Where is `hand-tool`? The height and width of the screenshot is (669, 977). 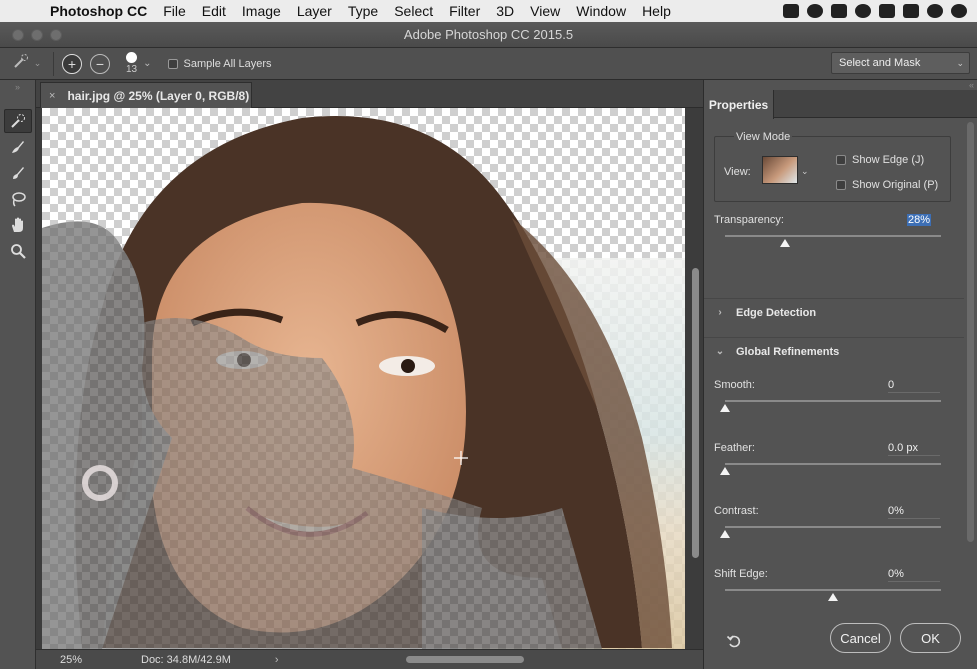
hand-tool is located at coordinates (18, 225).